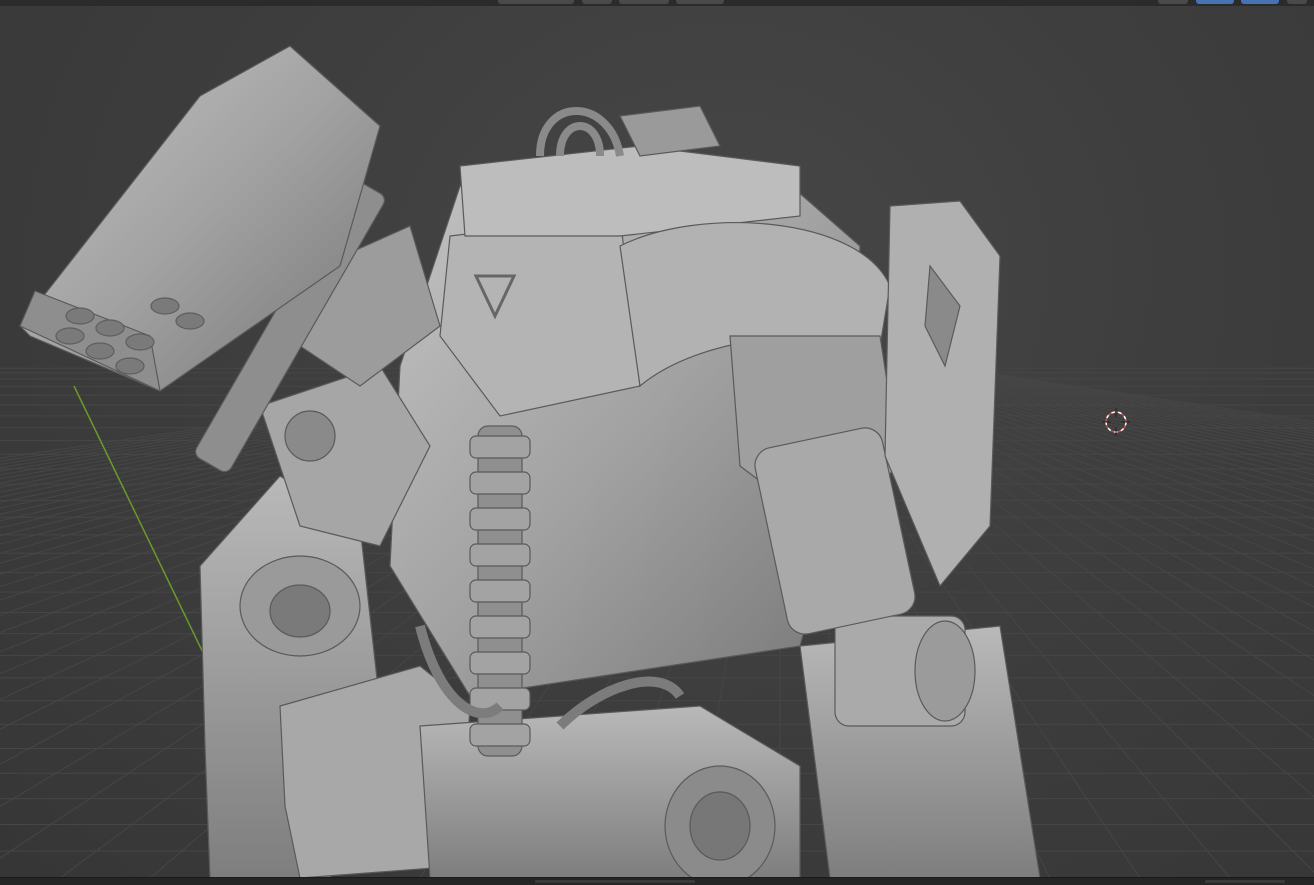 The image size is (1314, 885). What do you see at coordinates (700, 2) in the screenshot?
I see `proportional-edit-toggle` at bounding box center [700, 2].